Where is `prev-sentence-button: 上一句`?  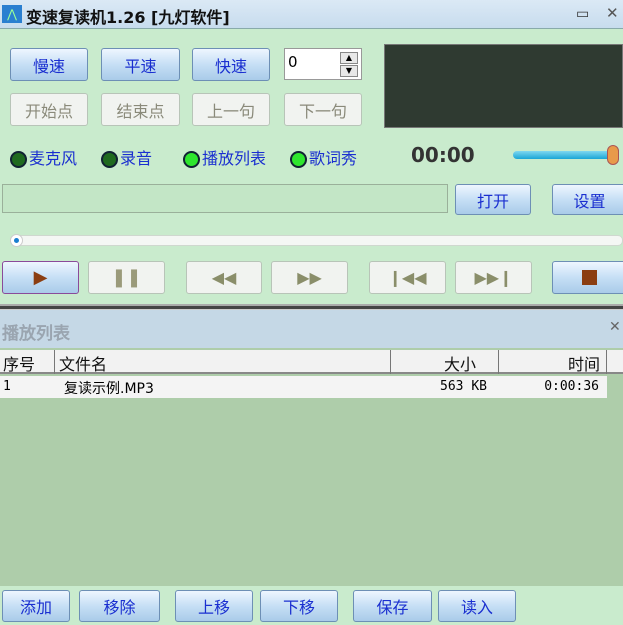 prev-sentence-button: 上一句 is located at coordinates (231, 109).